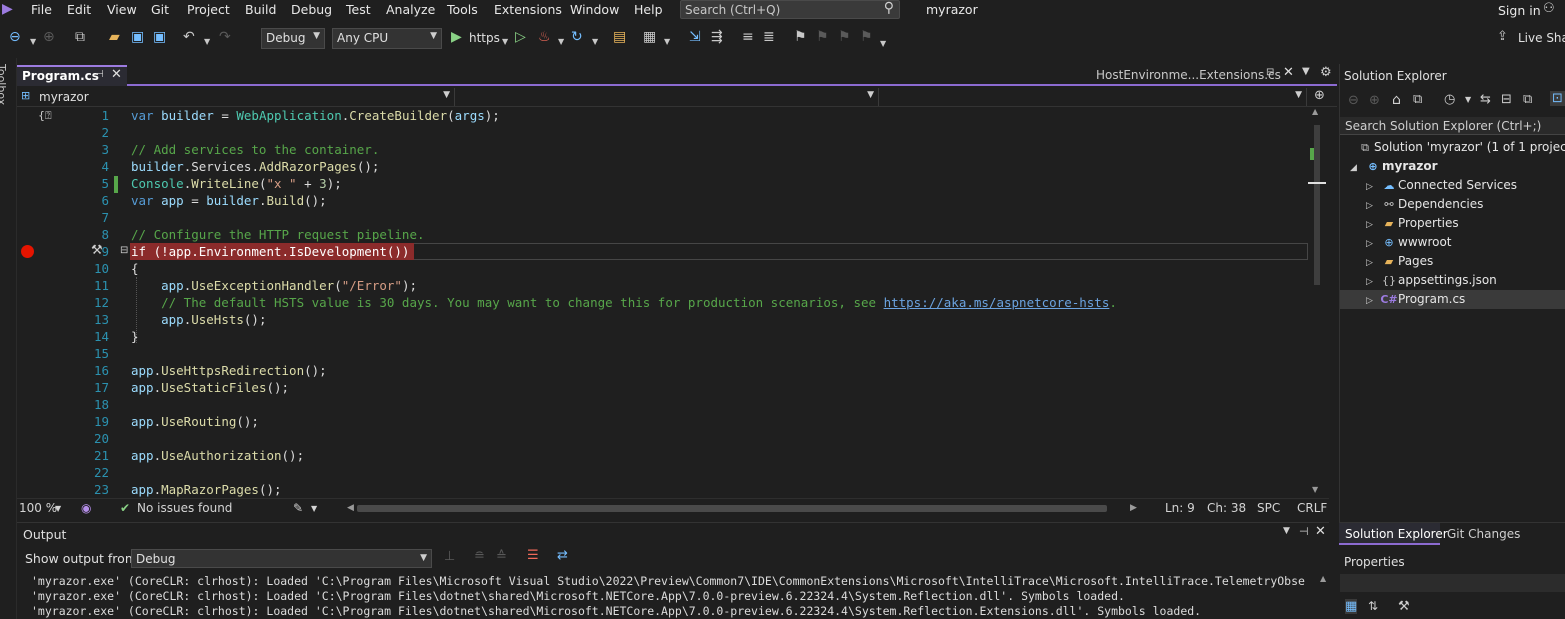 Image resolution: width=1565 pixels, height=619 pixels. What do you see at coordinates (1268, 508) in the screenshot?
I see `whitespace-mode: SPC` at bounding box center [1268, 508].